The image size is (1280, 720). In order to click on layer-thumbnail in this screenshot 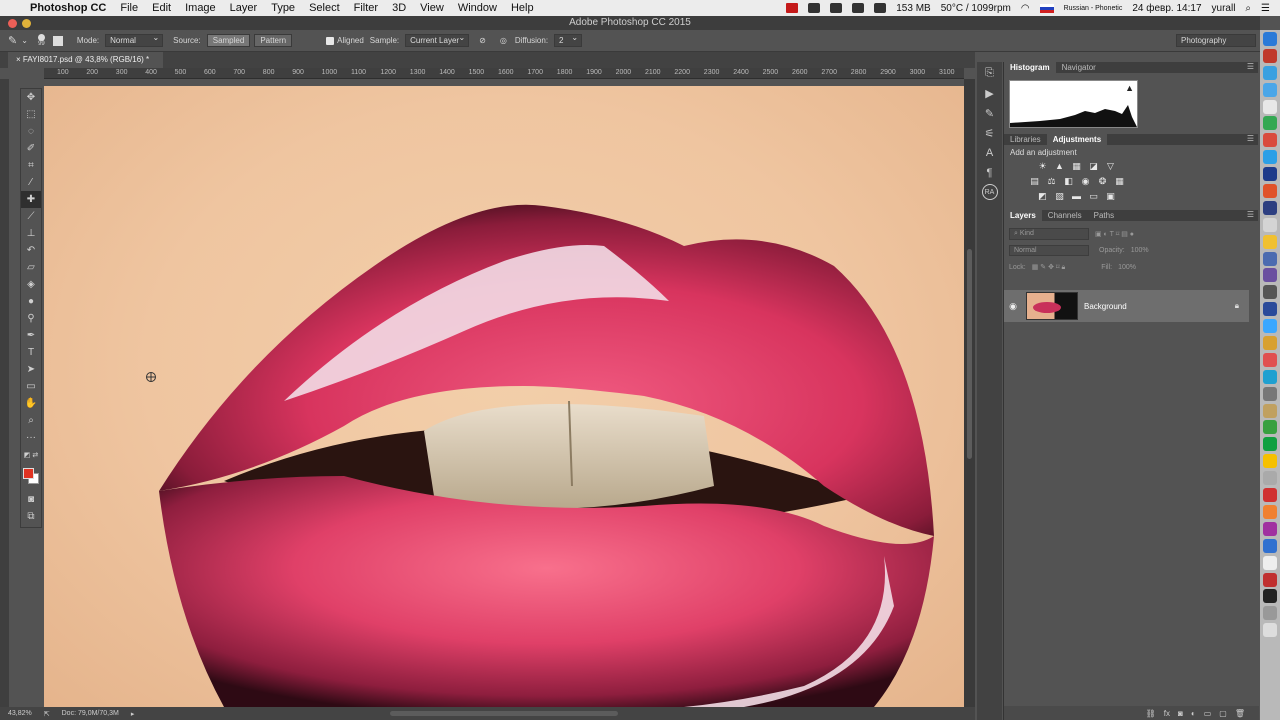, I will do `click(1052, 306)`.